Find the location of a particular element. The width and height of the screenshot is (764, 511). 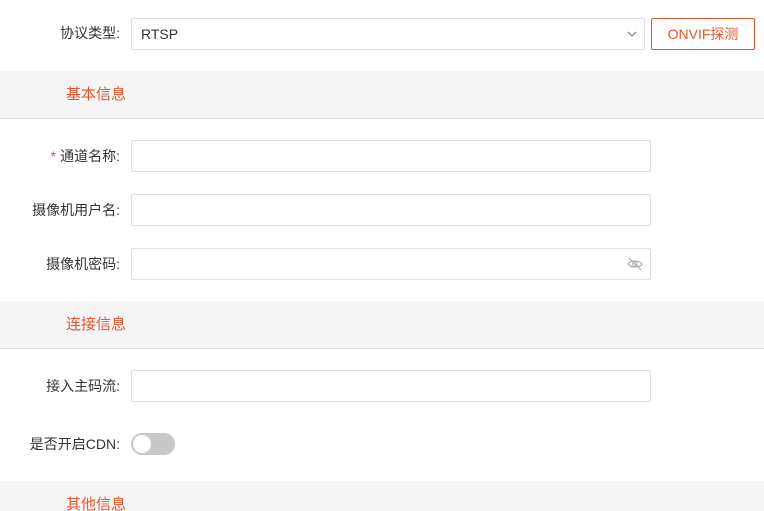

camera-password-input is located at coordinates (391, 264).